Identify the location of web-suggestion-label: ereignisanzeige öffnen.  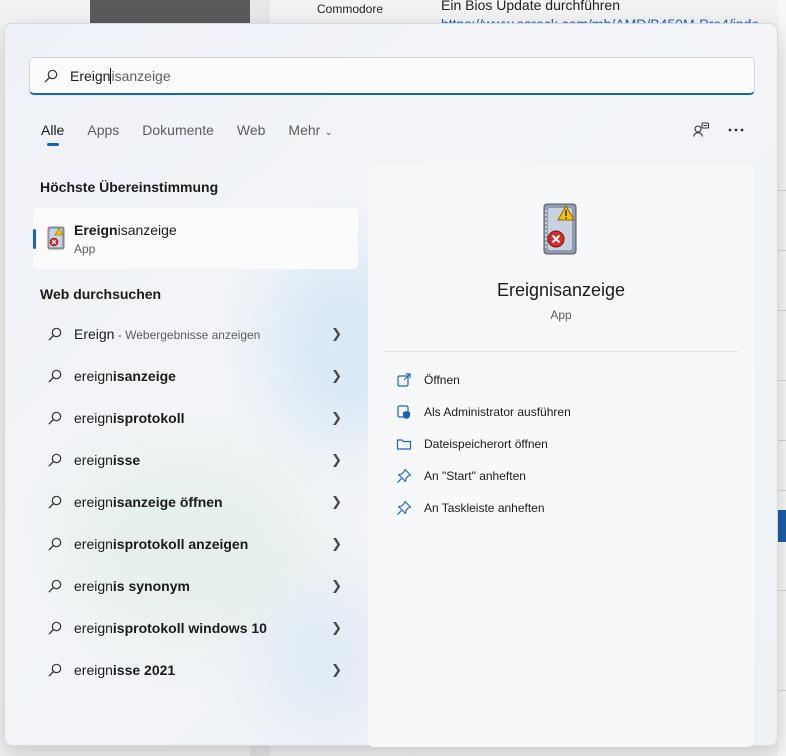
(148, 502).